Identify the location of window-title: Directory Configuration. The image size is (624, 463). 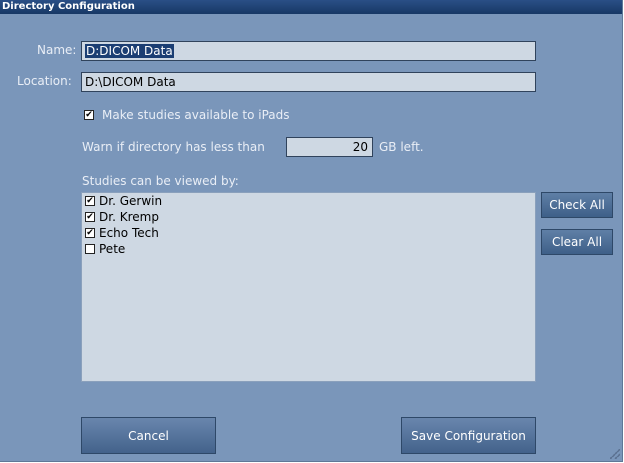
(311, 7).